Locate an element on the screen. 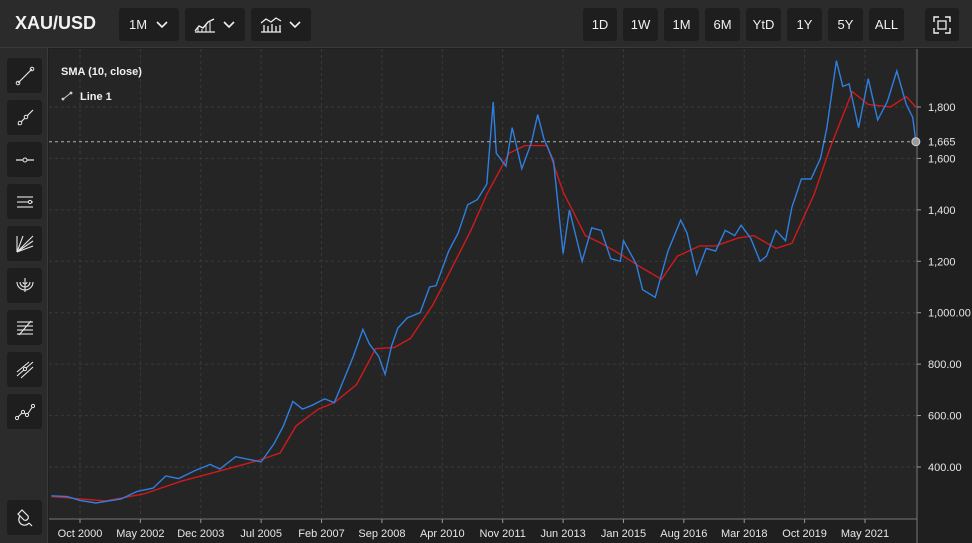 Image resolution: width=972 pixels, height=543 pixels. legend-sma: SMA (10, close) is located at coordinates (101, 72).